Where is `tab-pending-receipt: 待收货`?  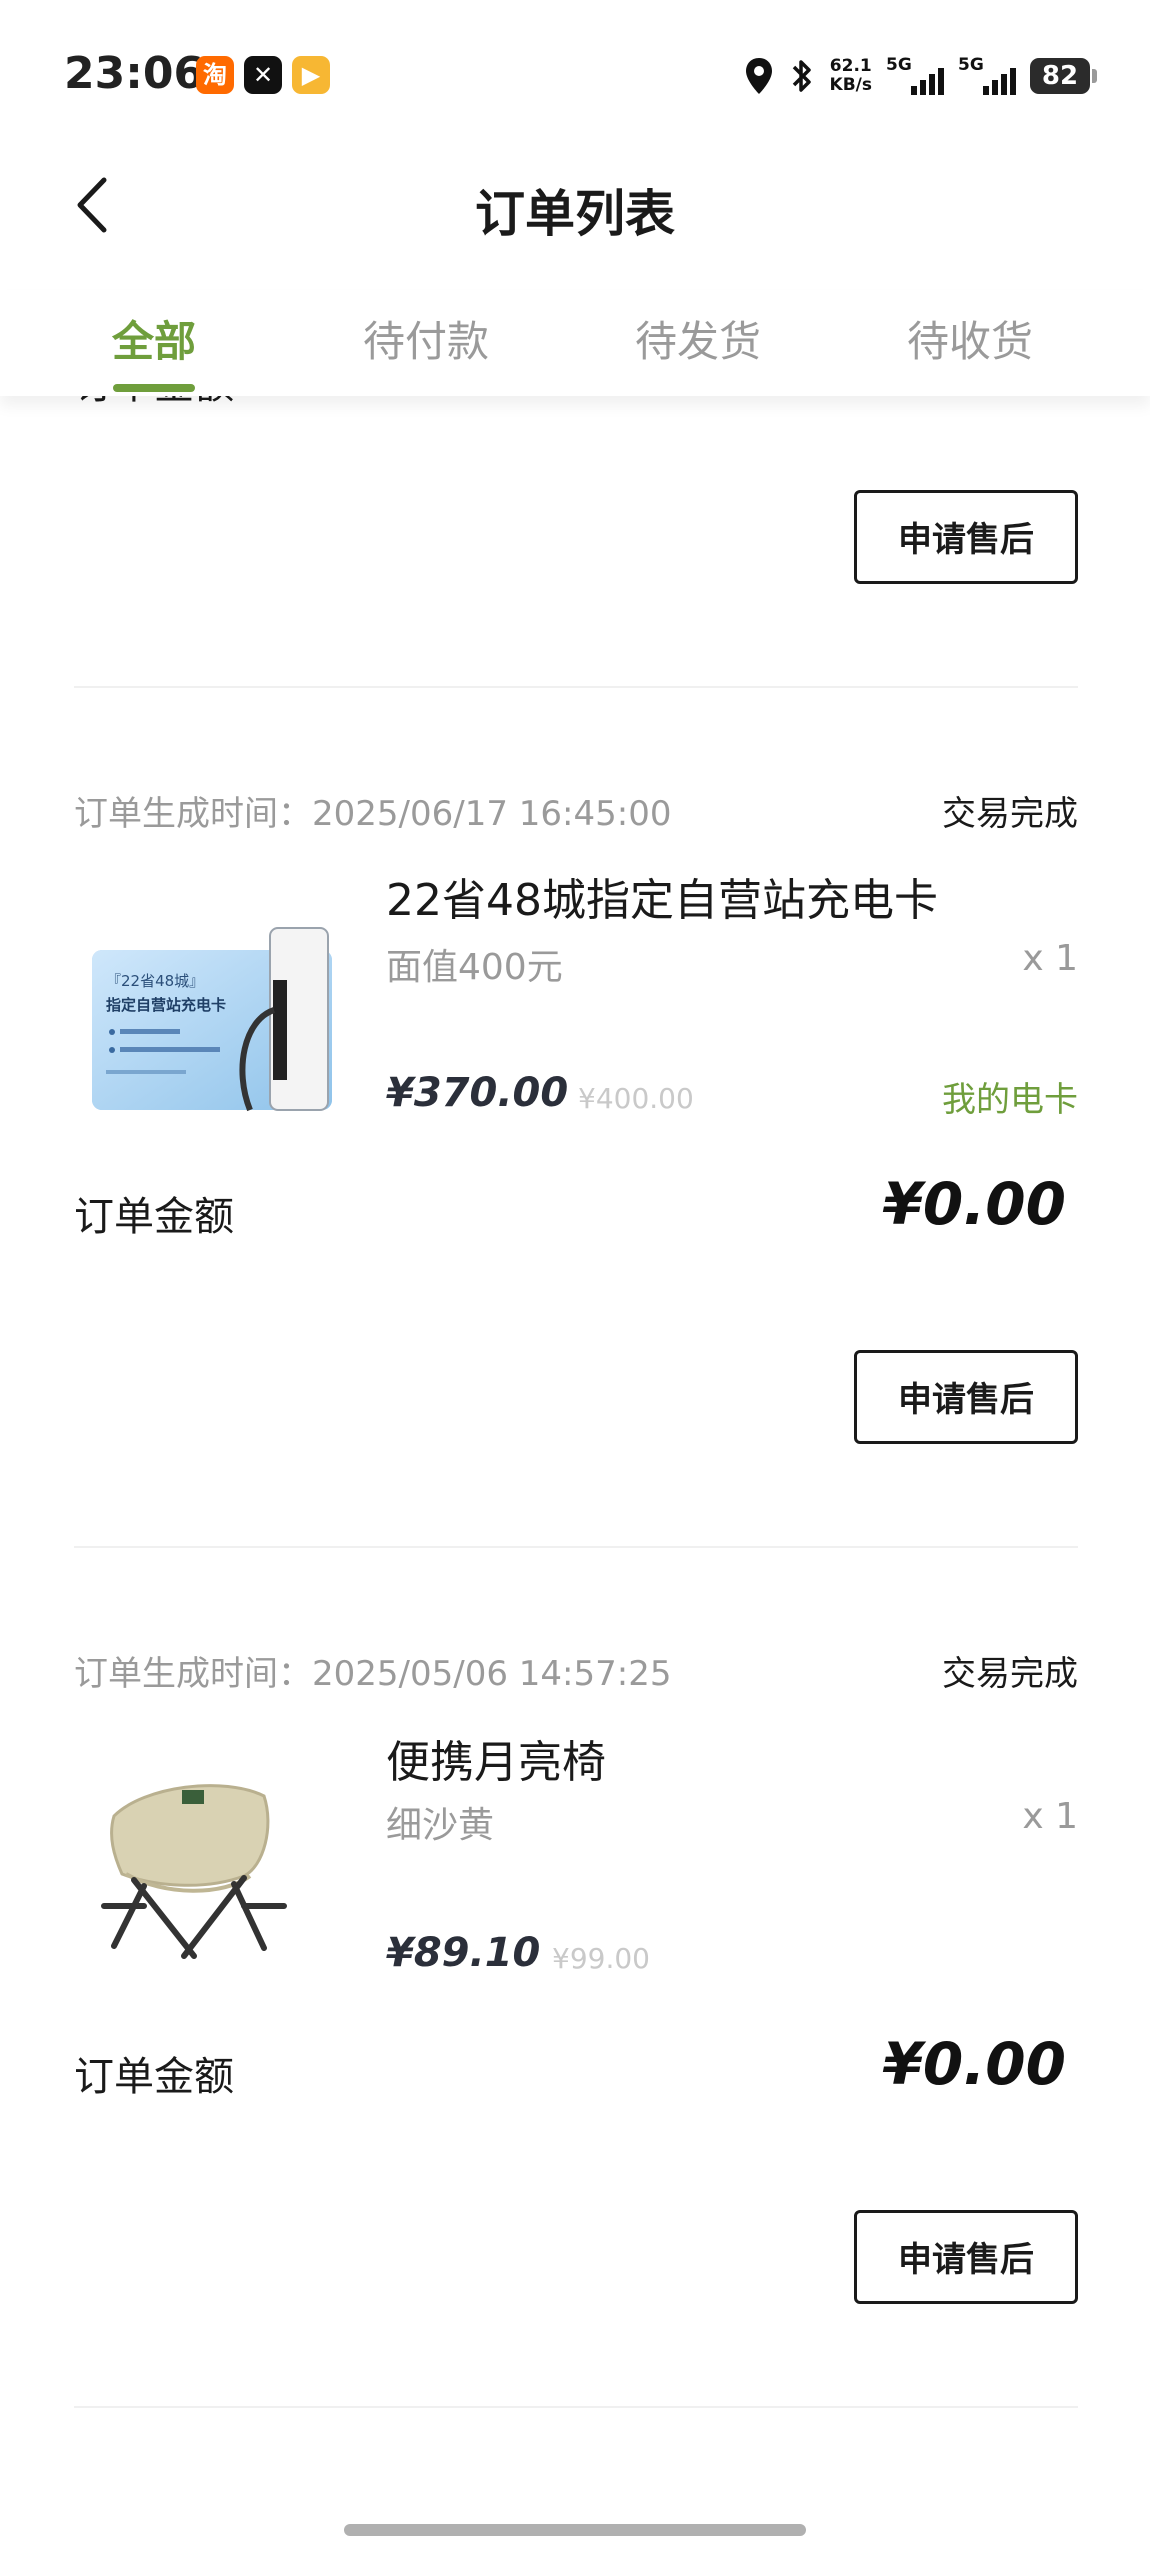
tab-pending-receipt: 待收货 is located at coordinates (970, 338).